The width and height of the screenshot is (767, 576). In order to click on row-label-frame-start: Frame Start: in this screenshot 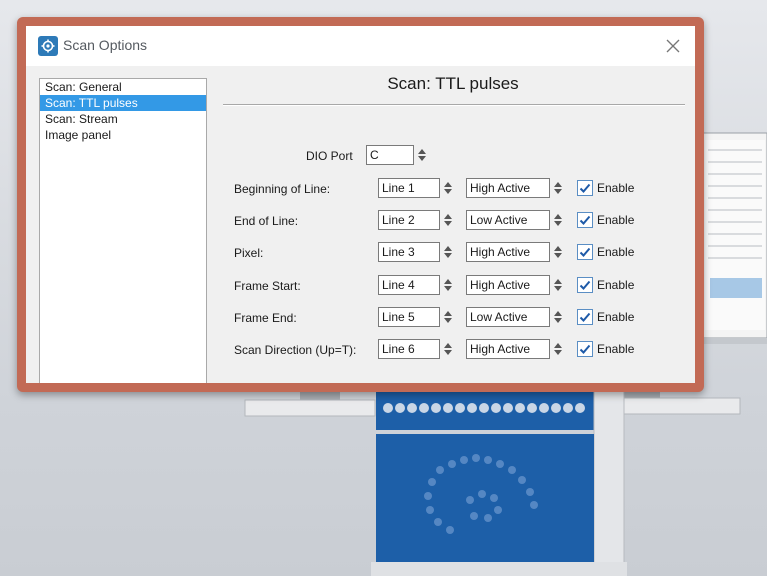, I will do `click(267, 286)`.